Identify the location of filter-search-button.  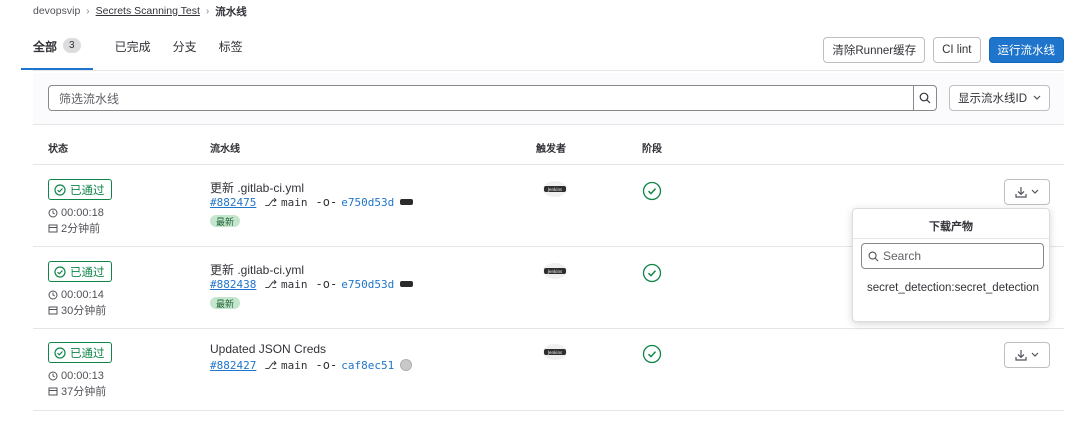
(925, 98).